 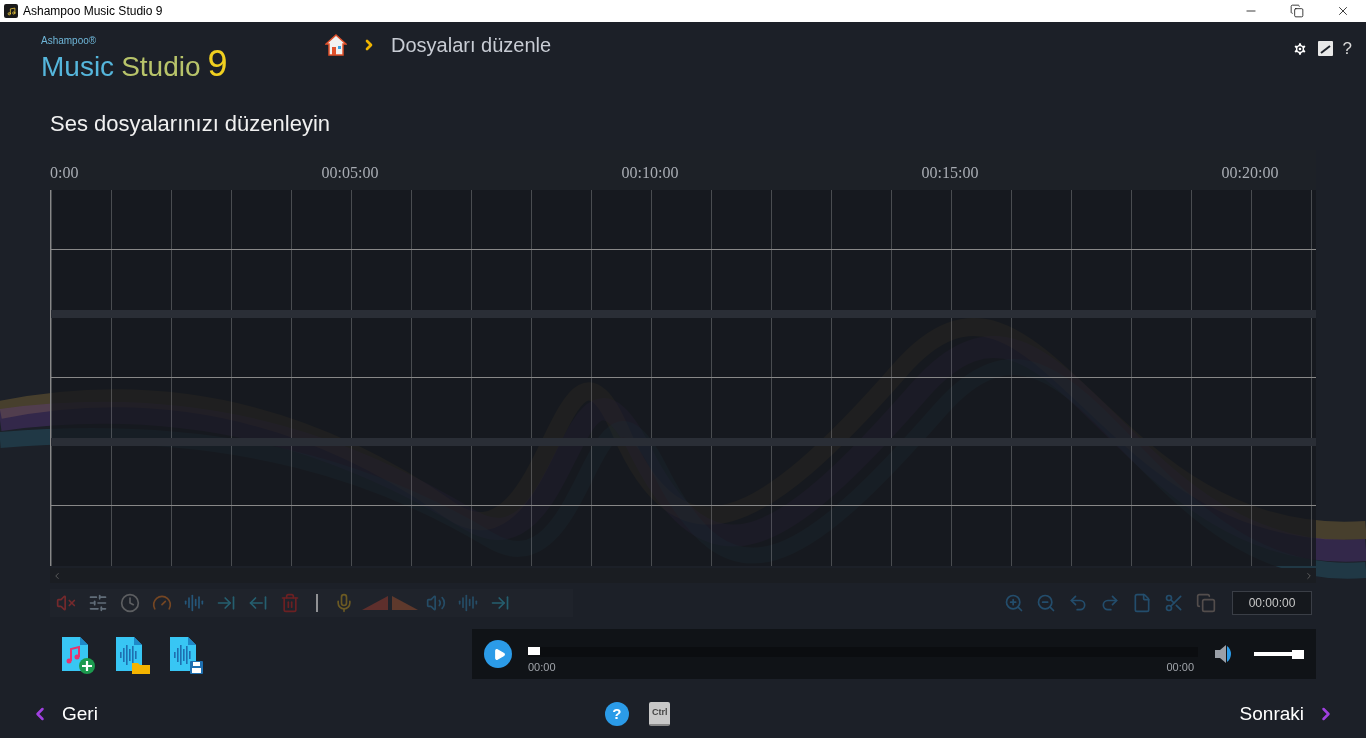 What do you see at coordinates (11, 11) in the screenshot?
I see `app-icon` at bounding box center [11, 11].